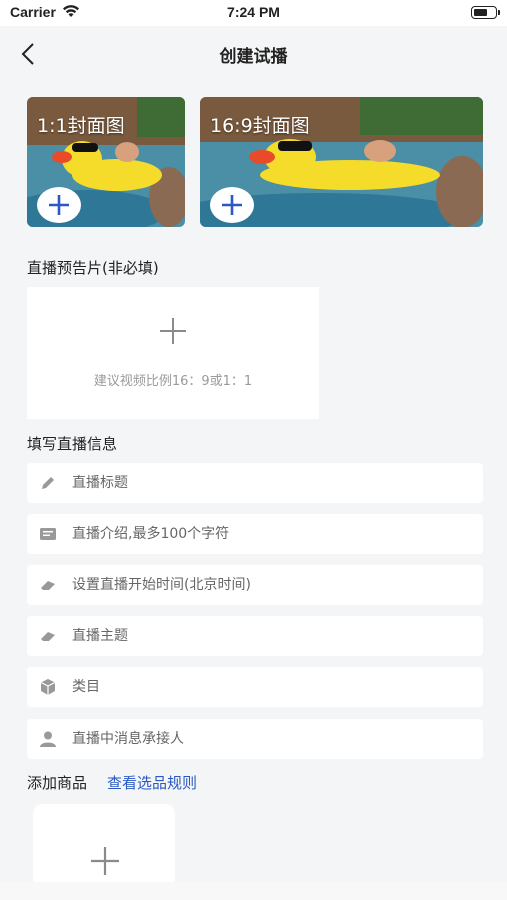 The image size is (507, 900). What do you see at coordinates (272, 483) in the screenshot?
I see `live-title-input` at bounding box center [272, 483].